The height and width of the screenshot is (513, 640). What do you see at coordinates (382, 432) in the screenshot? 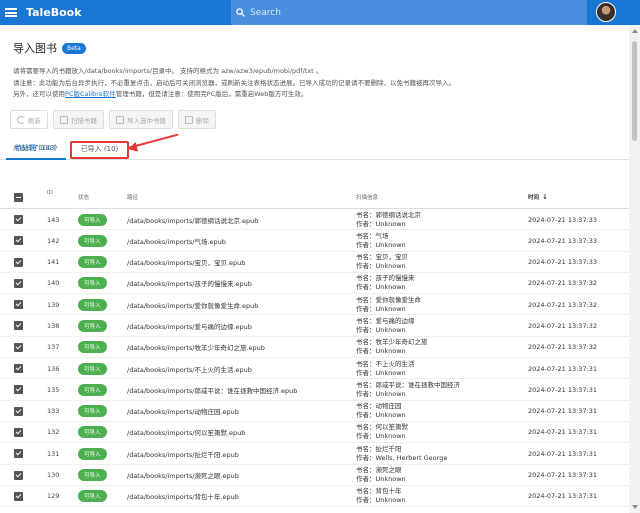
I see `row-scan-info: 书名：何以笙箫默 作者：Unknown` at bounding box center [382, 432].